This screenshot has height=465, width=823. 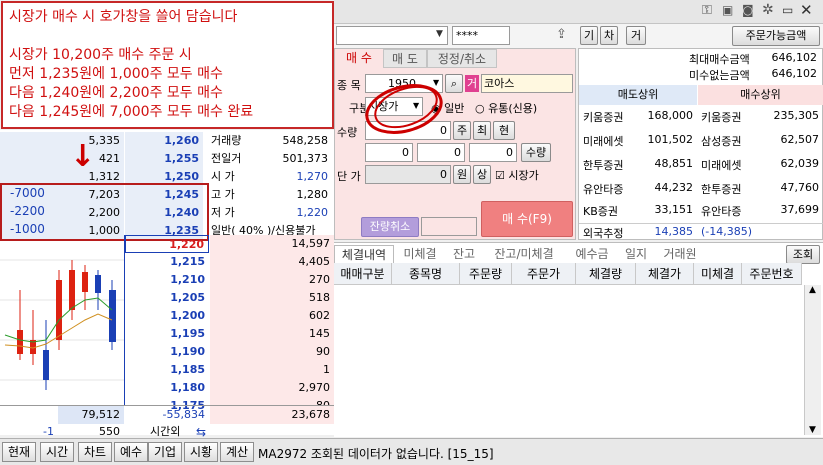 I want to click on gi-button: 기, so click(x=589, y=35).